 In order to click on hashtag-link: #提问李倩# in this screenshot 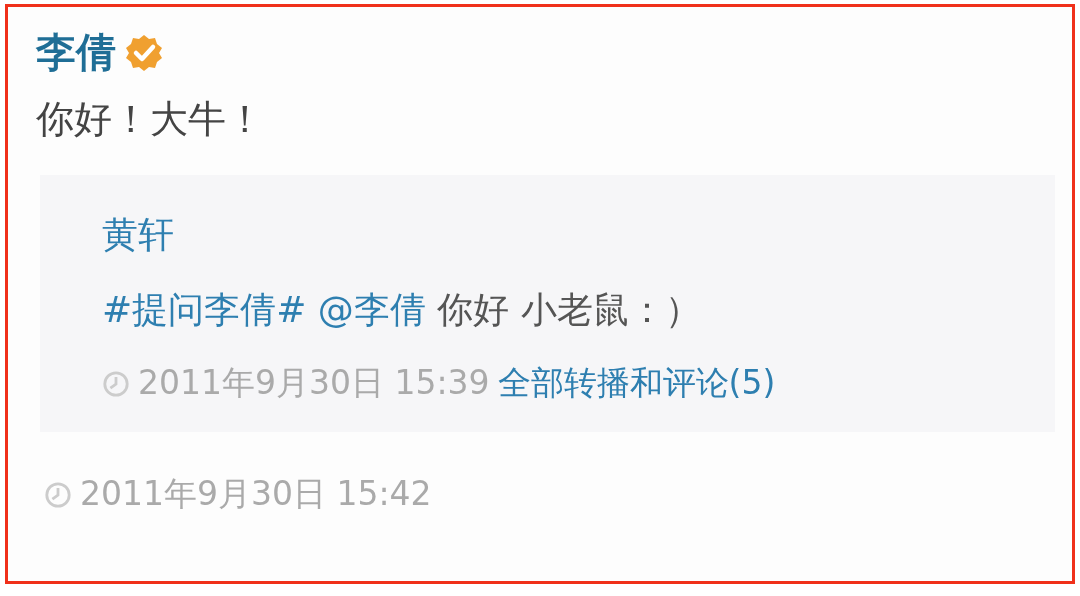, I will do `click(204, 309)`.